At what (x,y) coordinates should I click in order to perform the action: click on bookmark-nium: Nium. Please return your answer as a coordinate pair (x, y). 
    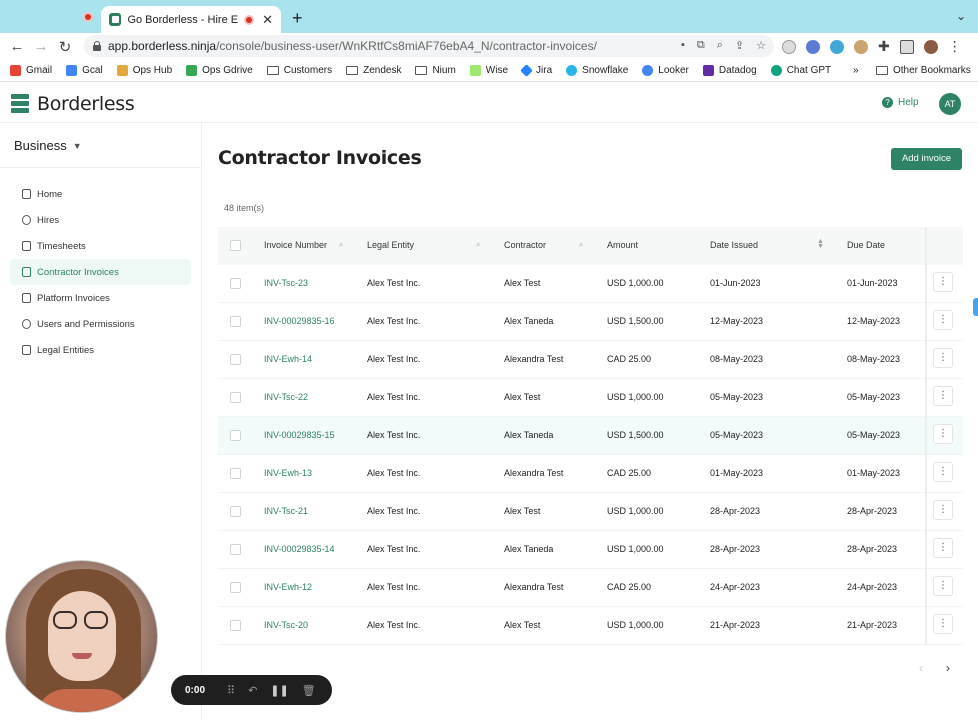
    Looking at the image, I should click on (435, 70).